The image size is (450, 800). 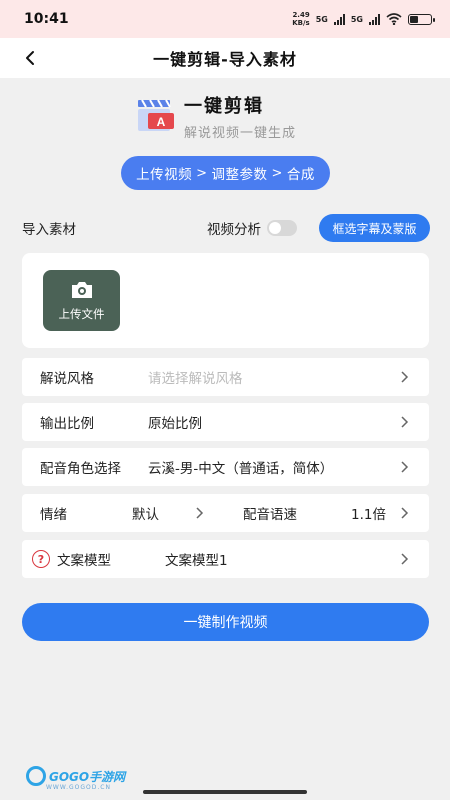 What do you see at coordinates (339, 19) in the screenshot?
I see `signal-icon` at bounding box center [339, 19].